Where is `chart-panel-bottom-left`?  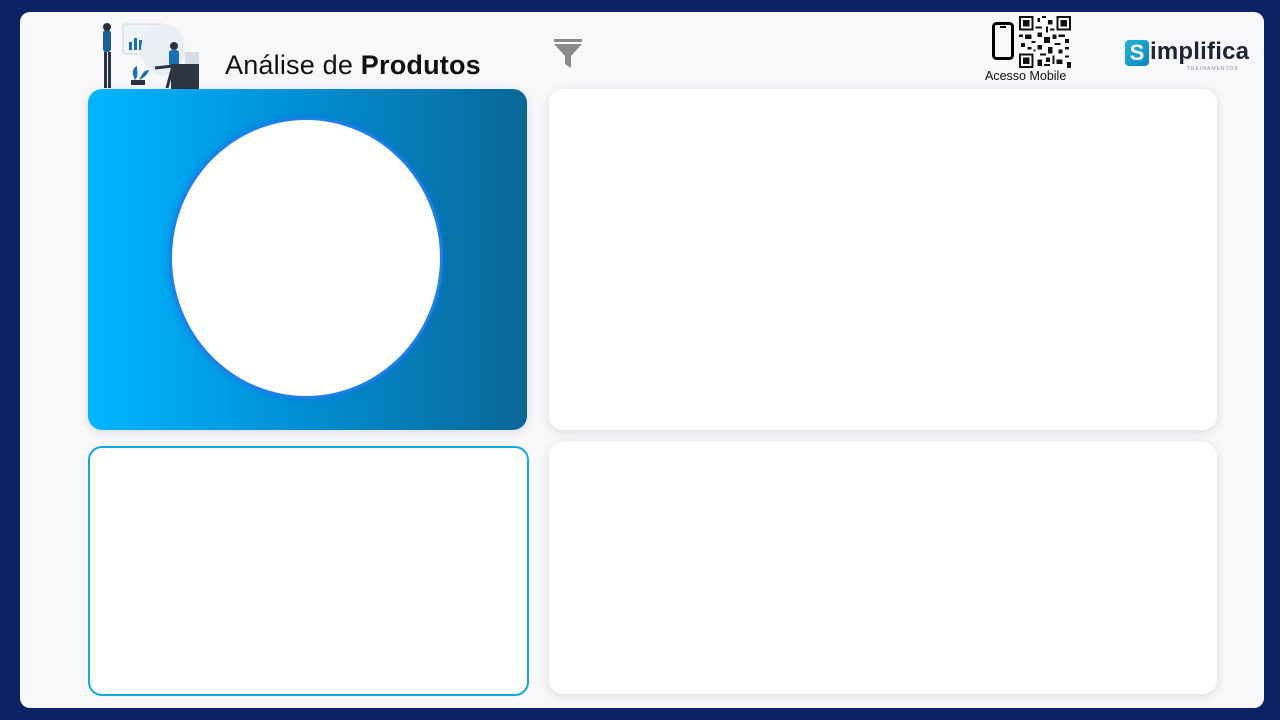 chart-panel-bottom-left is located at coordinates (308, 571).